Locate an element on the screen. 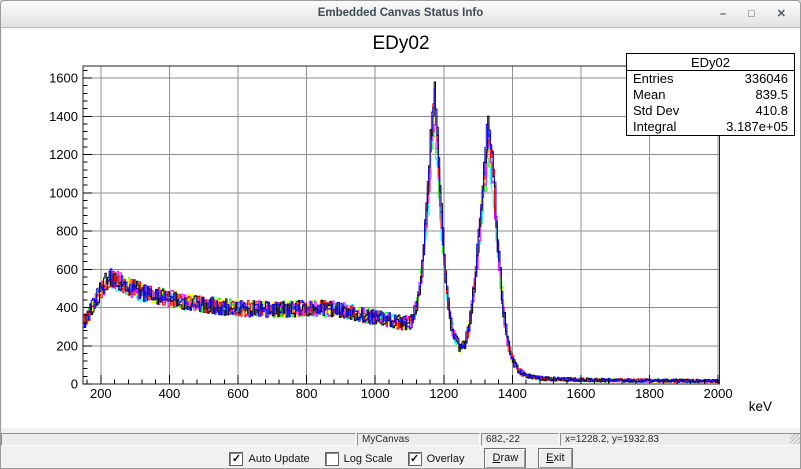 Image resolution: width=801 pixels, height=469 pixels. status-segment-axis-coords: x=1228.2, y=1932.83 is located at coordinates (680, 439).